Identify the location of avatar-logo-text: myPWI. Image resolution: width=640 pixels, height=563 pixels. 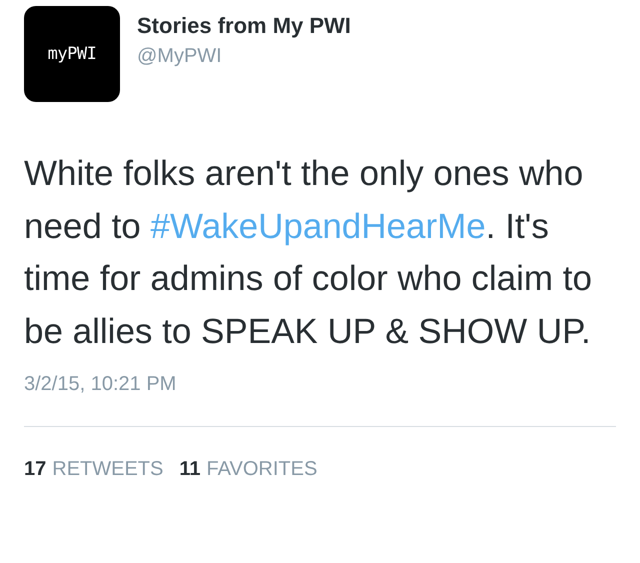
(72, 54).